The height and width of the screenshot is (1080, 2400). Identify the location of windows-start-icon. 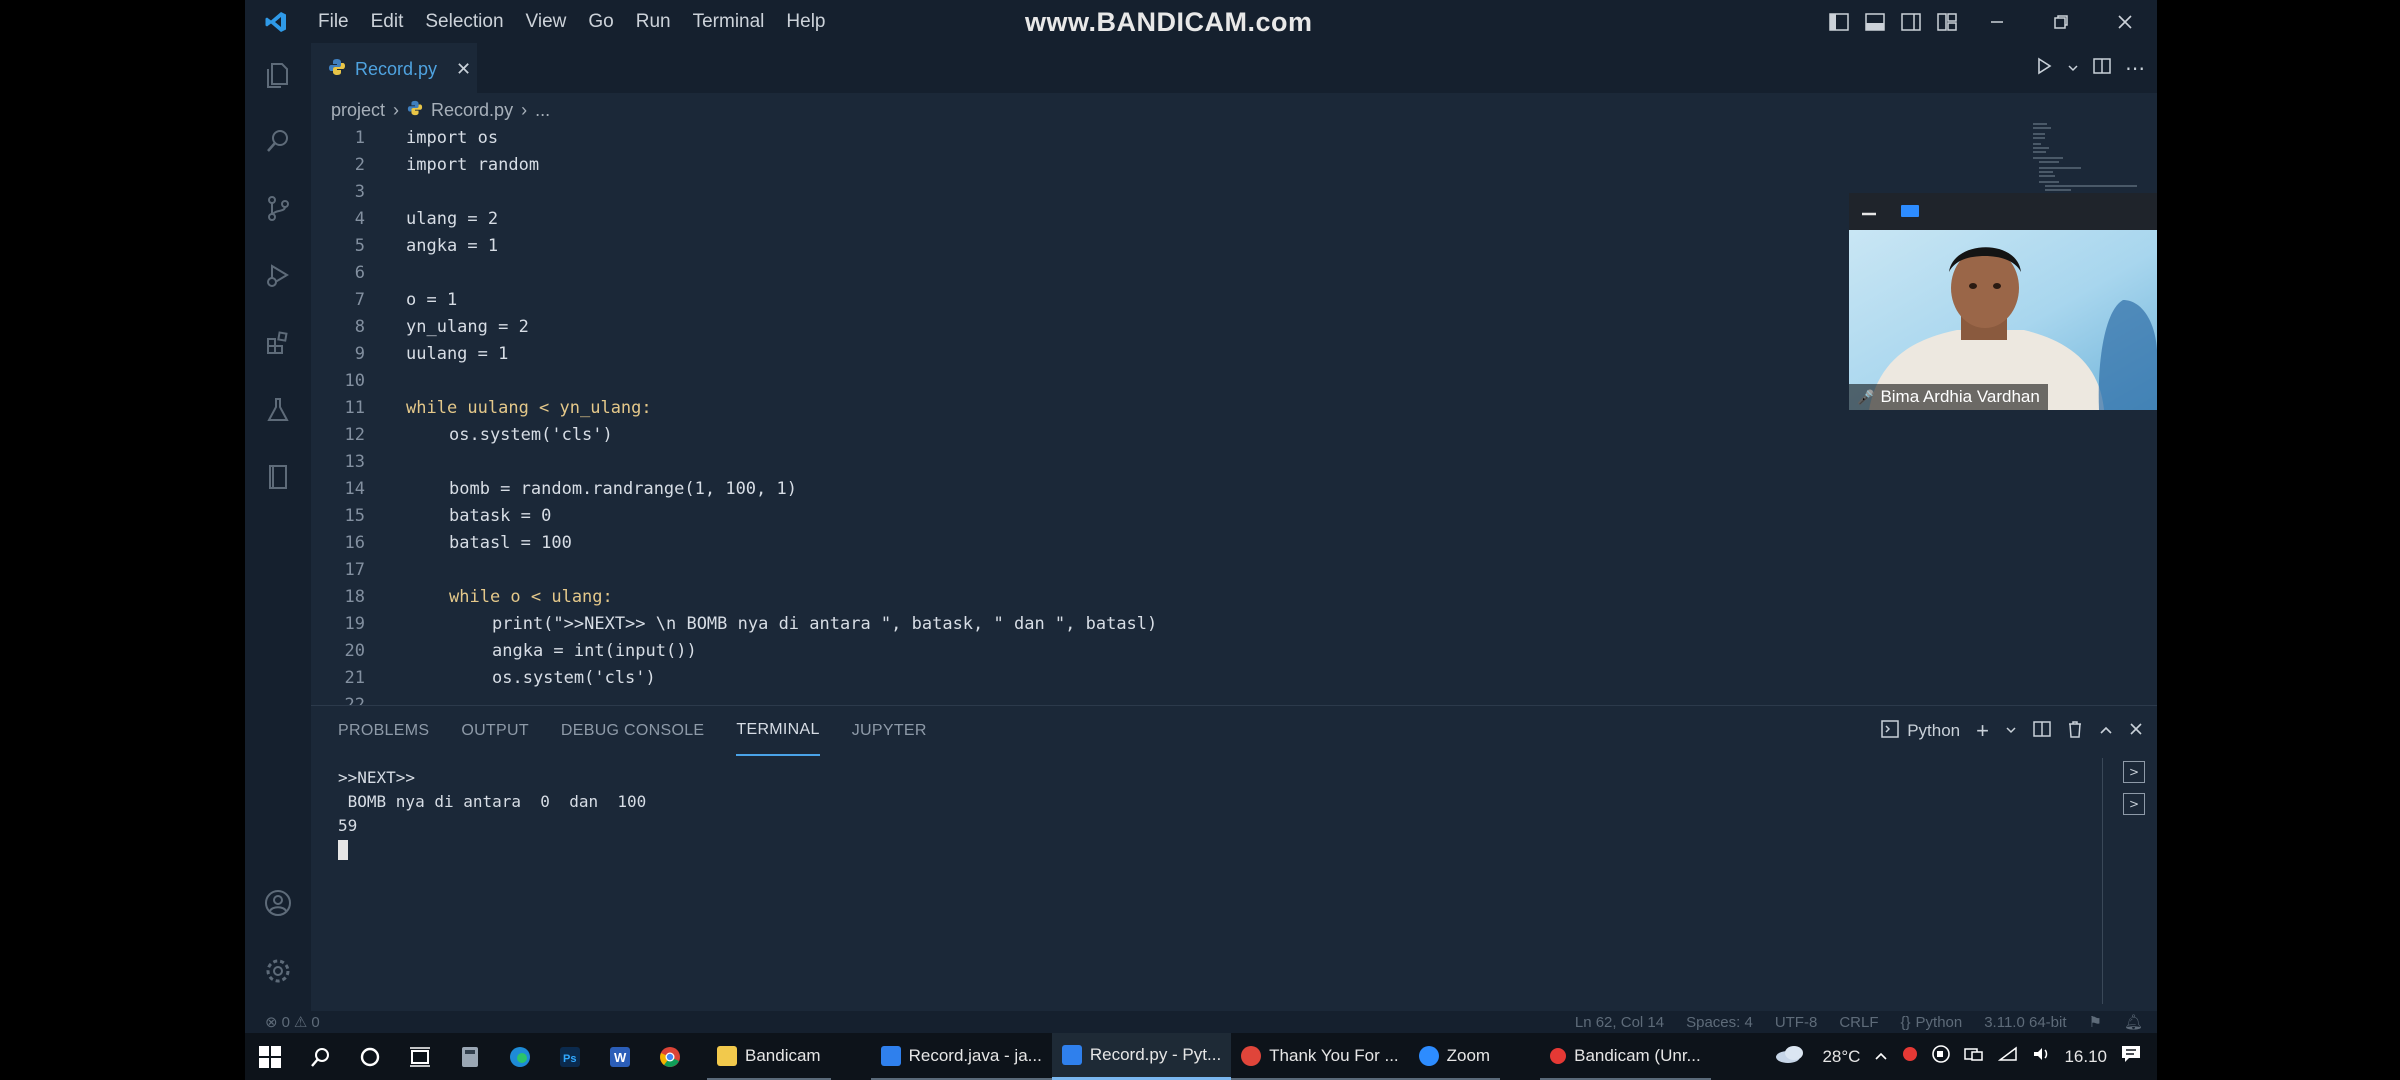
(270, 1056).